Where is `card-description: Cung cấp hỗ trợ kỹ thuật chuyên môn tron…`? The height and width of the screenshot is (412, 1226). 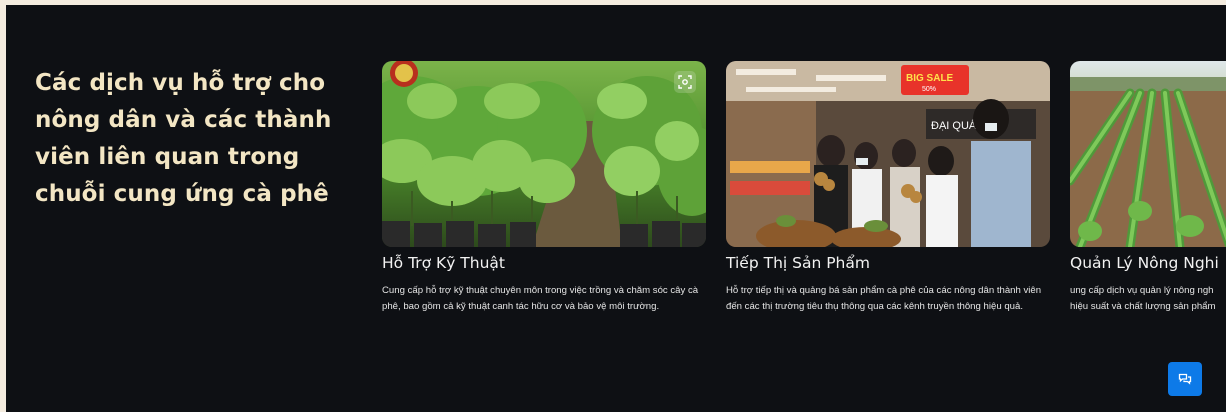 card-description: Cung cấp hỗ trợ kỹ thuật chuyên môn tron… is located at coordinates (540, 298).